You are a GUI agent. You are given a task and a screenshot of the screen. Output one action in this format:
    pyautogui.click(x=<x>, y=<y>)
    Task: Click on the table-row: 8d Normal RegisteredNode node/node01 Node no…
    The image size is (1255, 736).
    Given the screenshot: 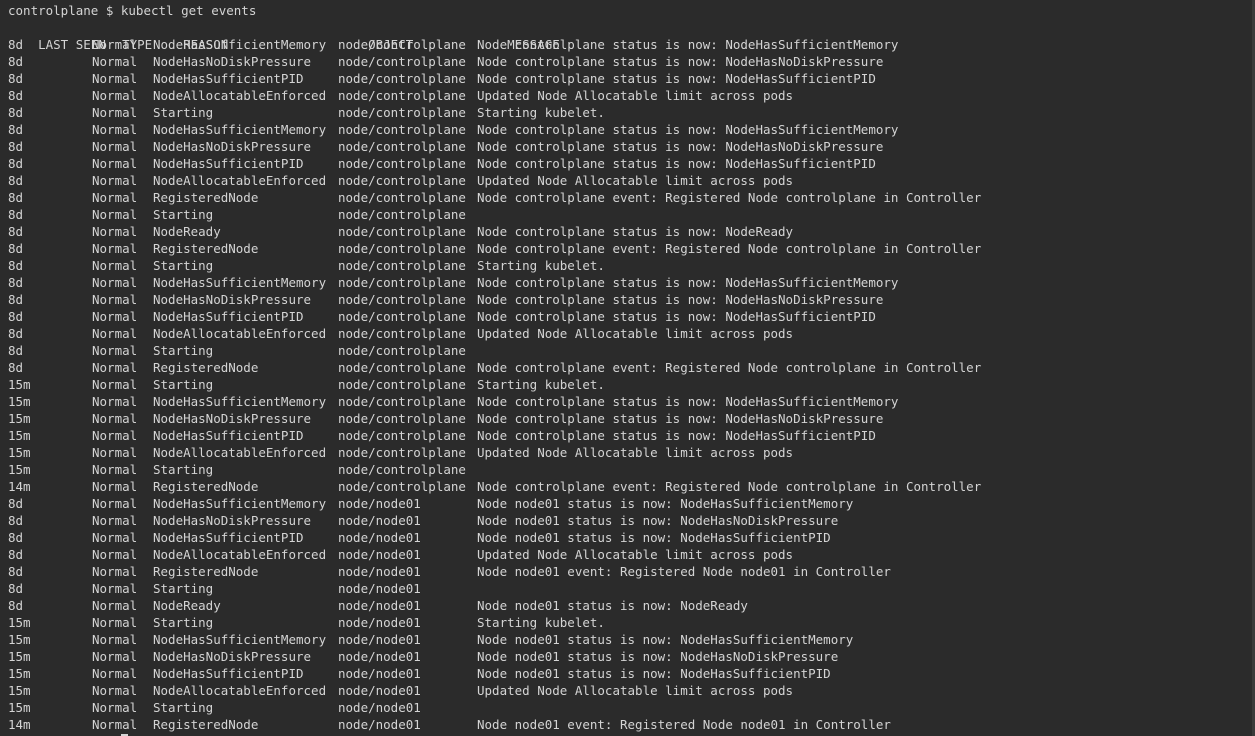 What is the action you would take?
    pyautogui.click(x=627, y=571)
    